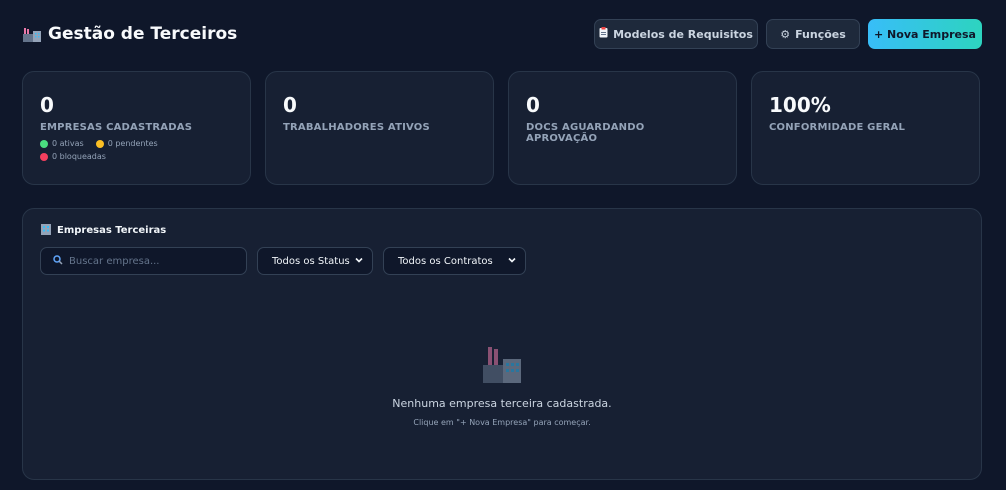  I want to click on page-title: Gestão de Terceiros, so click(129, 34).